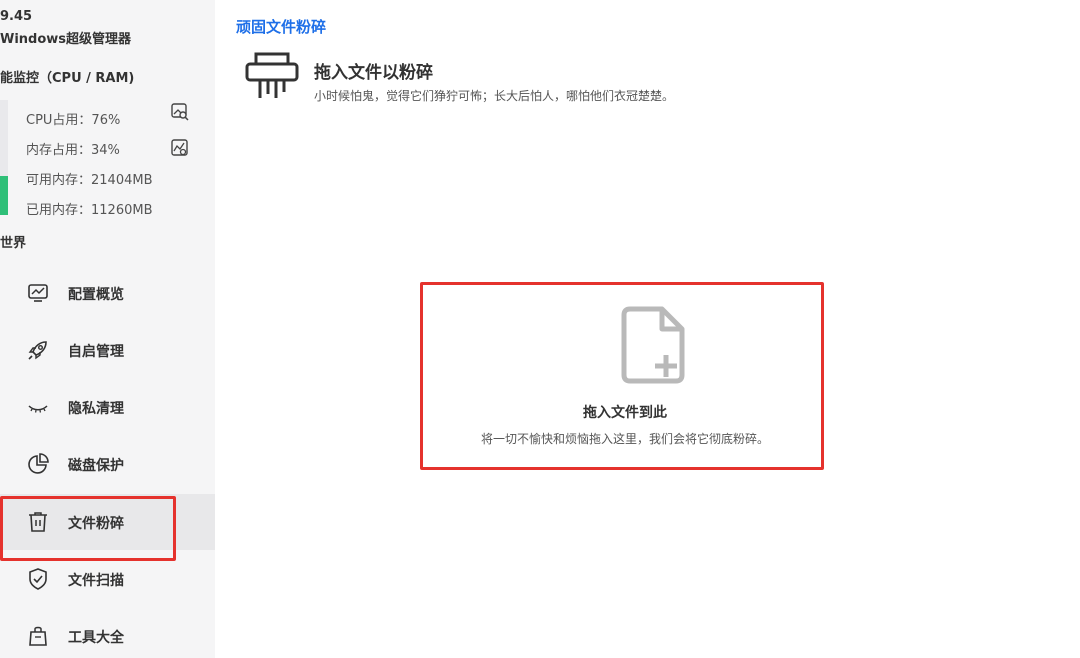  What do you see at coordinates (4, 157) in the screenshot?
I see `memory-usage-bar` at bounding box center [4, 157].